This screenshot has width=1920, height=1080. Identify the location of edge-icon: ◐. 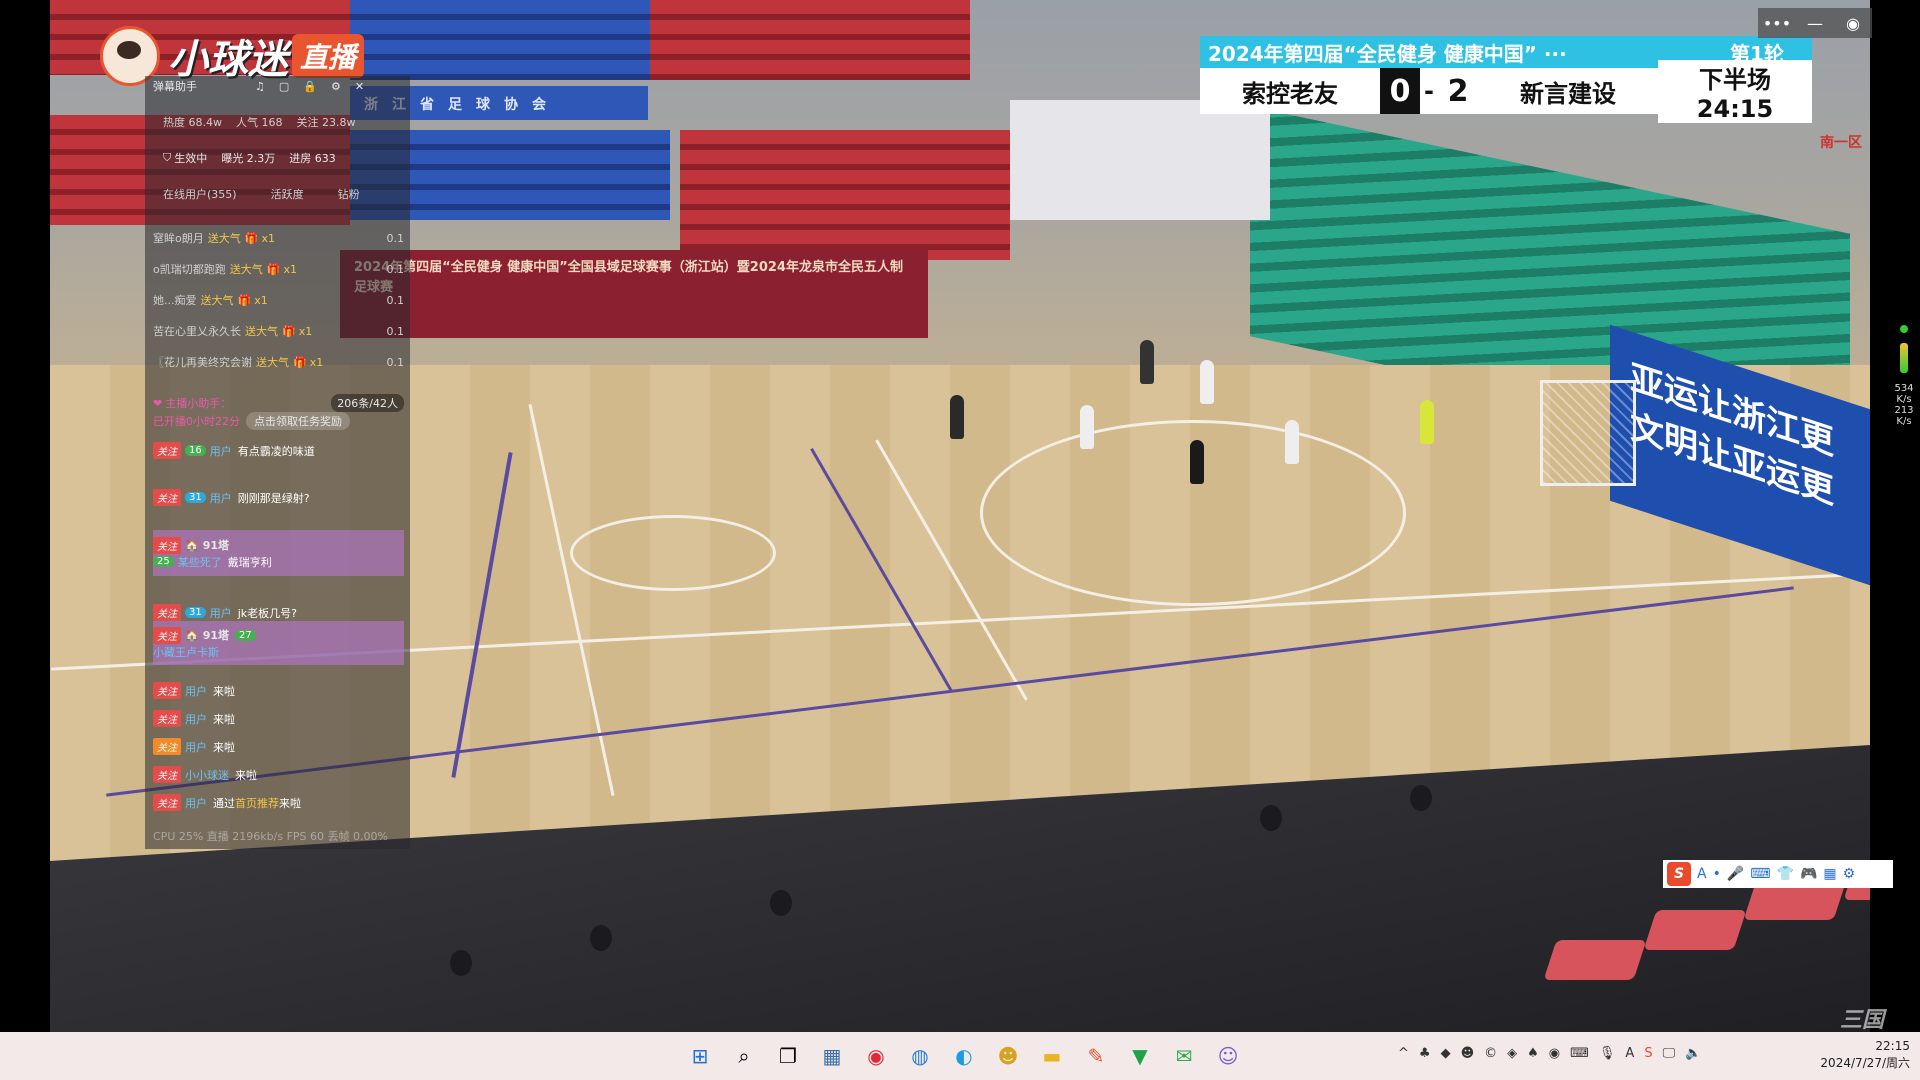
(964, 1056).